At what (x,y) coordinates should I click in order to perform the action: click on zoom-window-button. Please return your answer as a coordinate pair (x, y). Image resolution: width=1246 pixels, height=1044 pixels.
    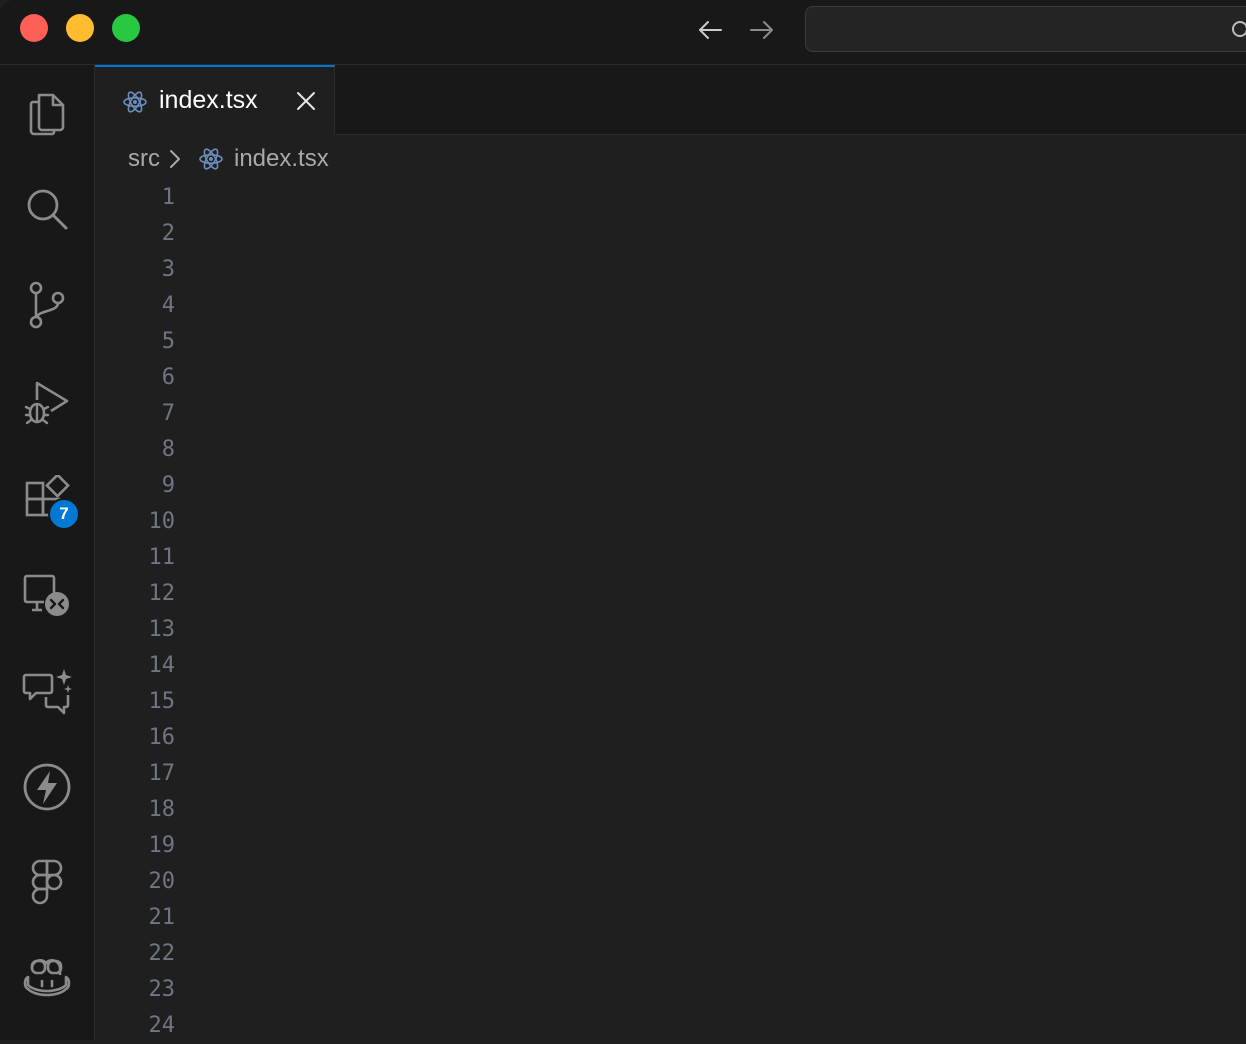
    Looking at the image, I should click on (126, 28).